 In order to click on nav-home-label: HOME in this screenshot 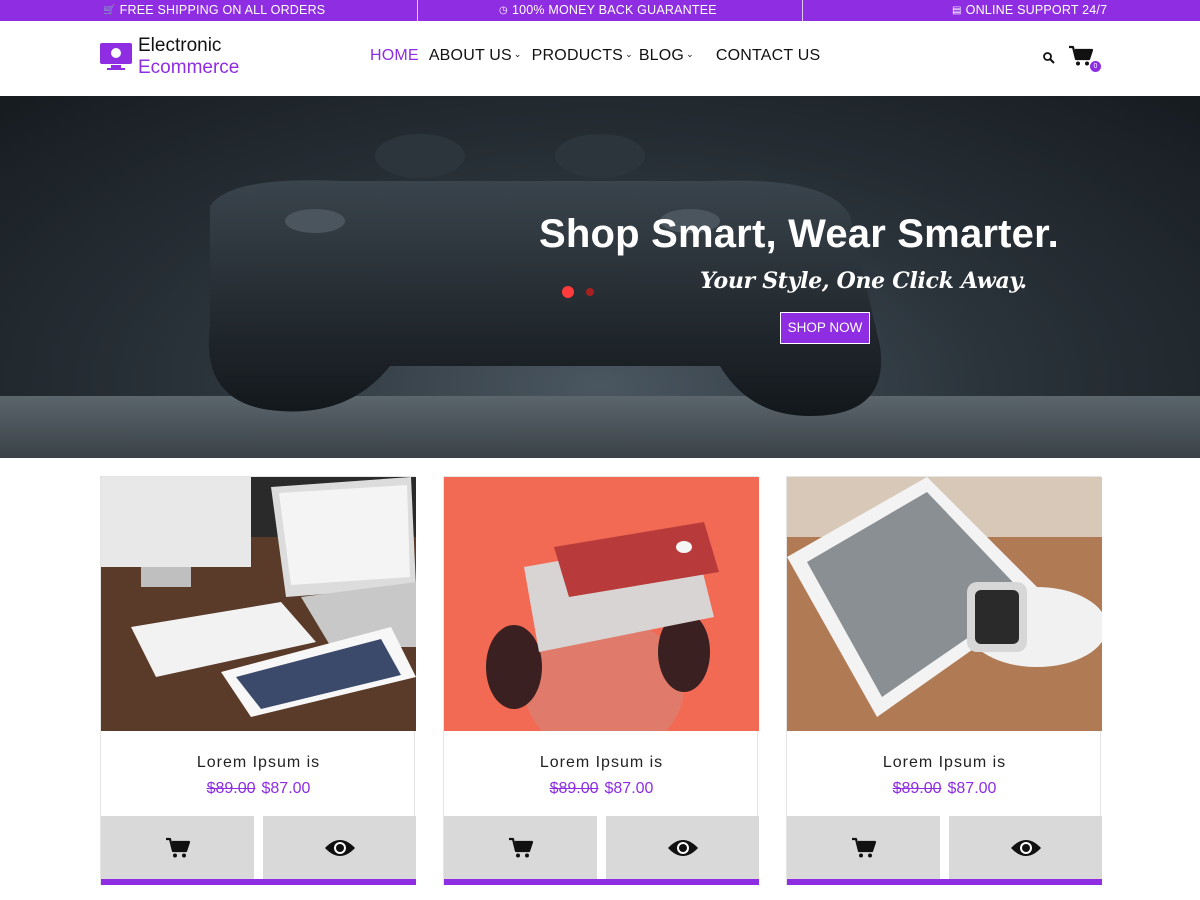, I will do `click(394, 55)`.